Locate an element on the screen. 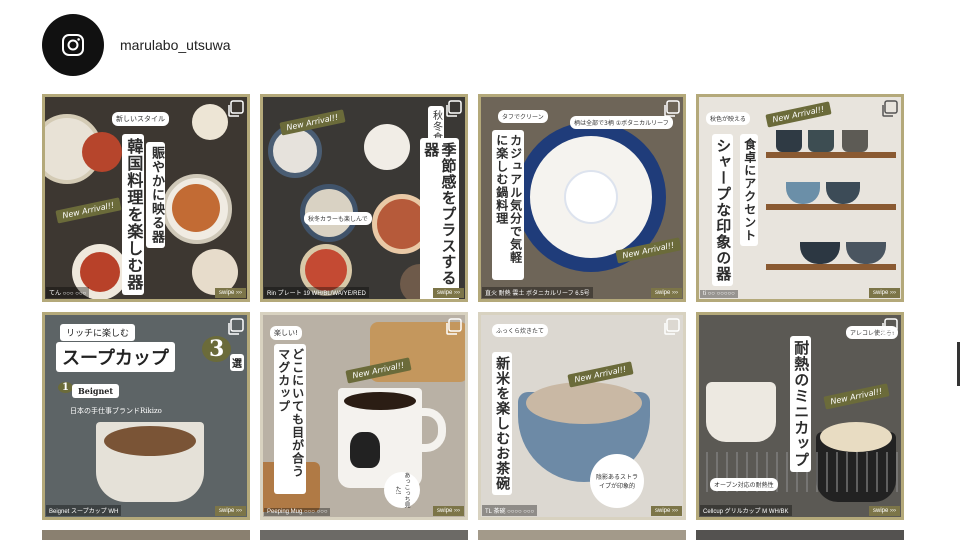 The height and width of the screenshot is (540, 960). profile-header: marulabo_utsuwa is located at coordinates (136, 45).